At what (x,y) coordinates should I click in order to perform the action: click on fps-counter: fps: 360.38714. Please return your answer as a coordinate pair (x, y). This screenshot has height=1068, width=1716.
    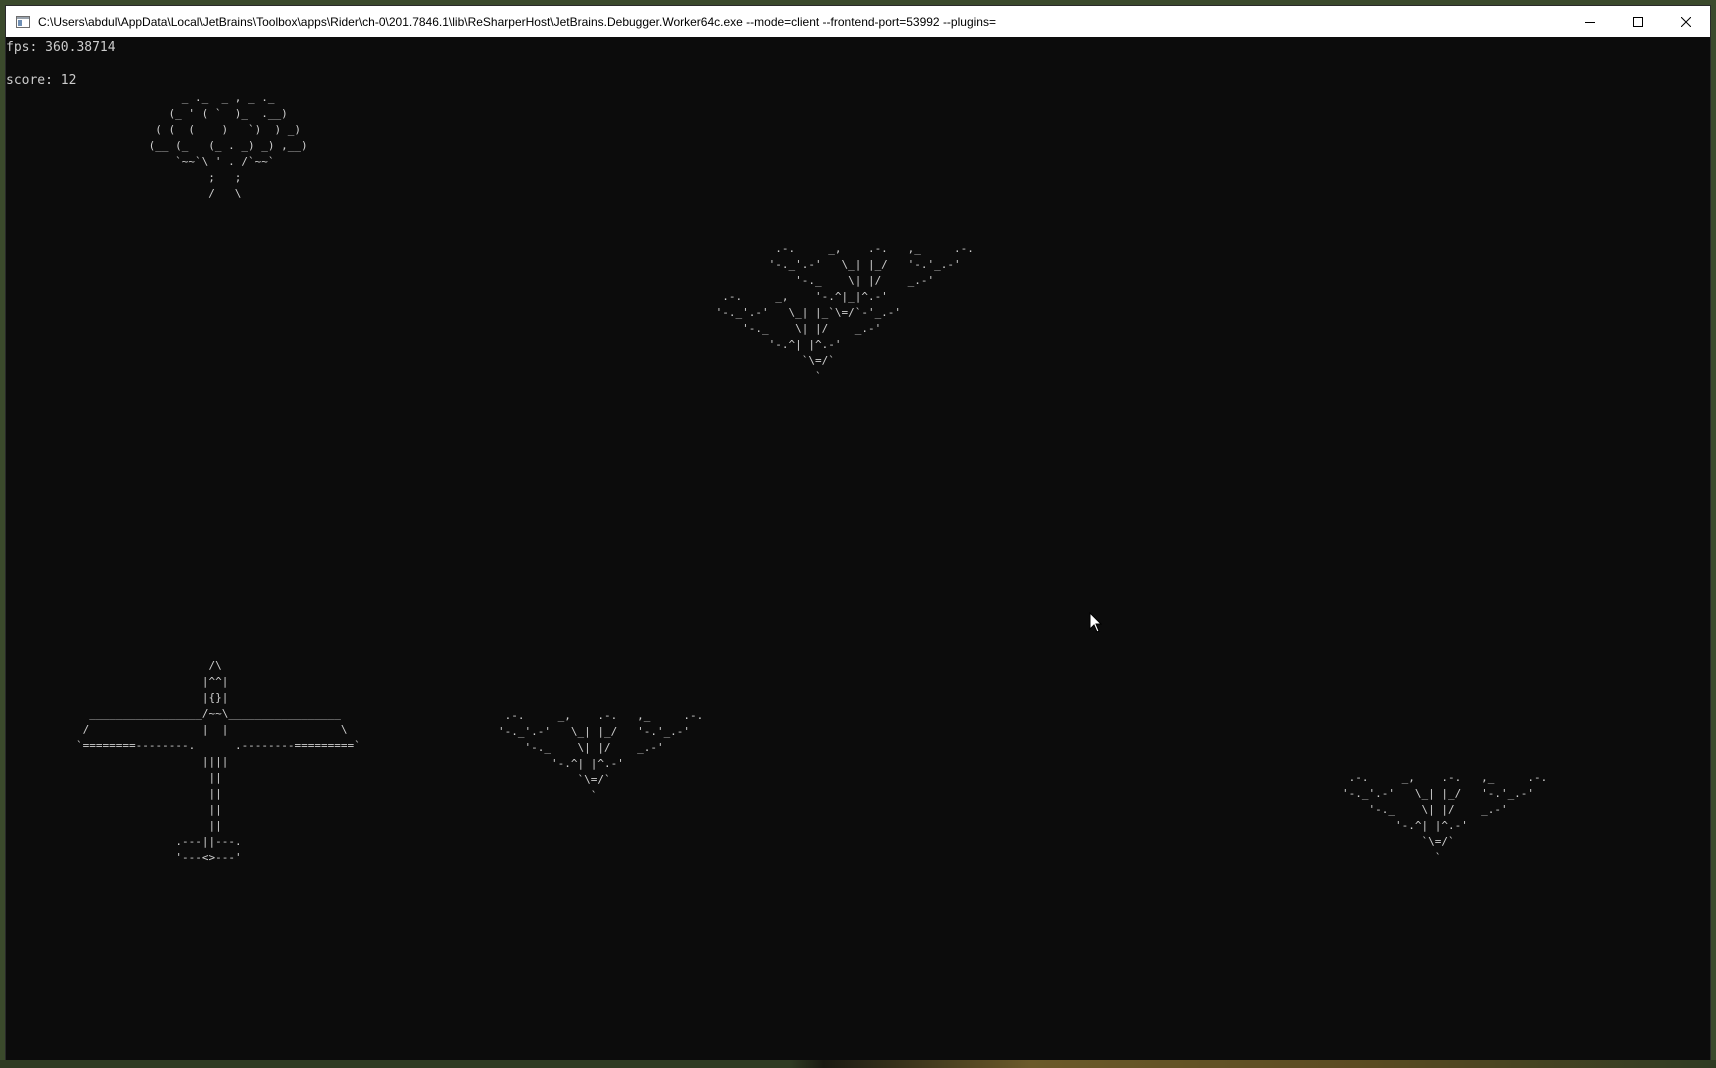
    Looking at the image, I should click on (61, 47).